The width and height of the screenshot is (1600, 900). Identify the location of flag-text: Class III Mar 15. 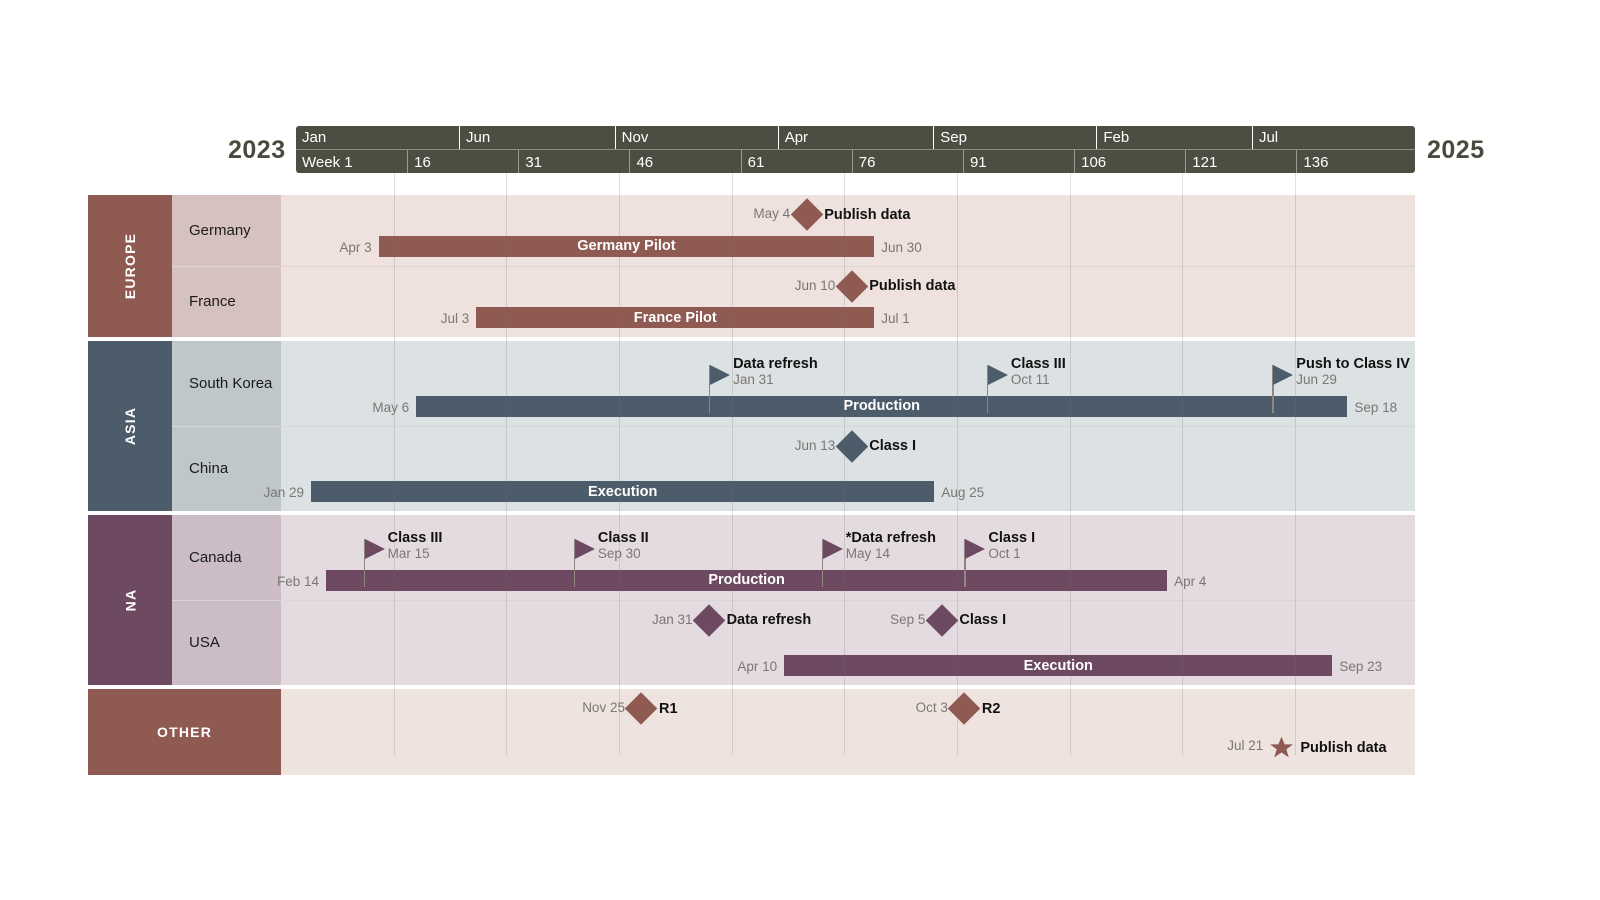
(415, 546).